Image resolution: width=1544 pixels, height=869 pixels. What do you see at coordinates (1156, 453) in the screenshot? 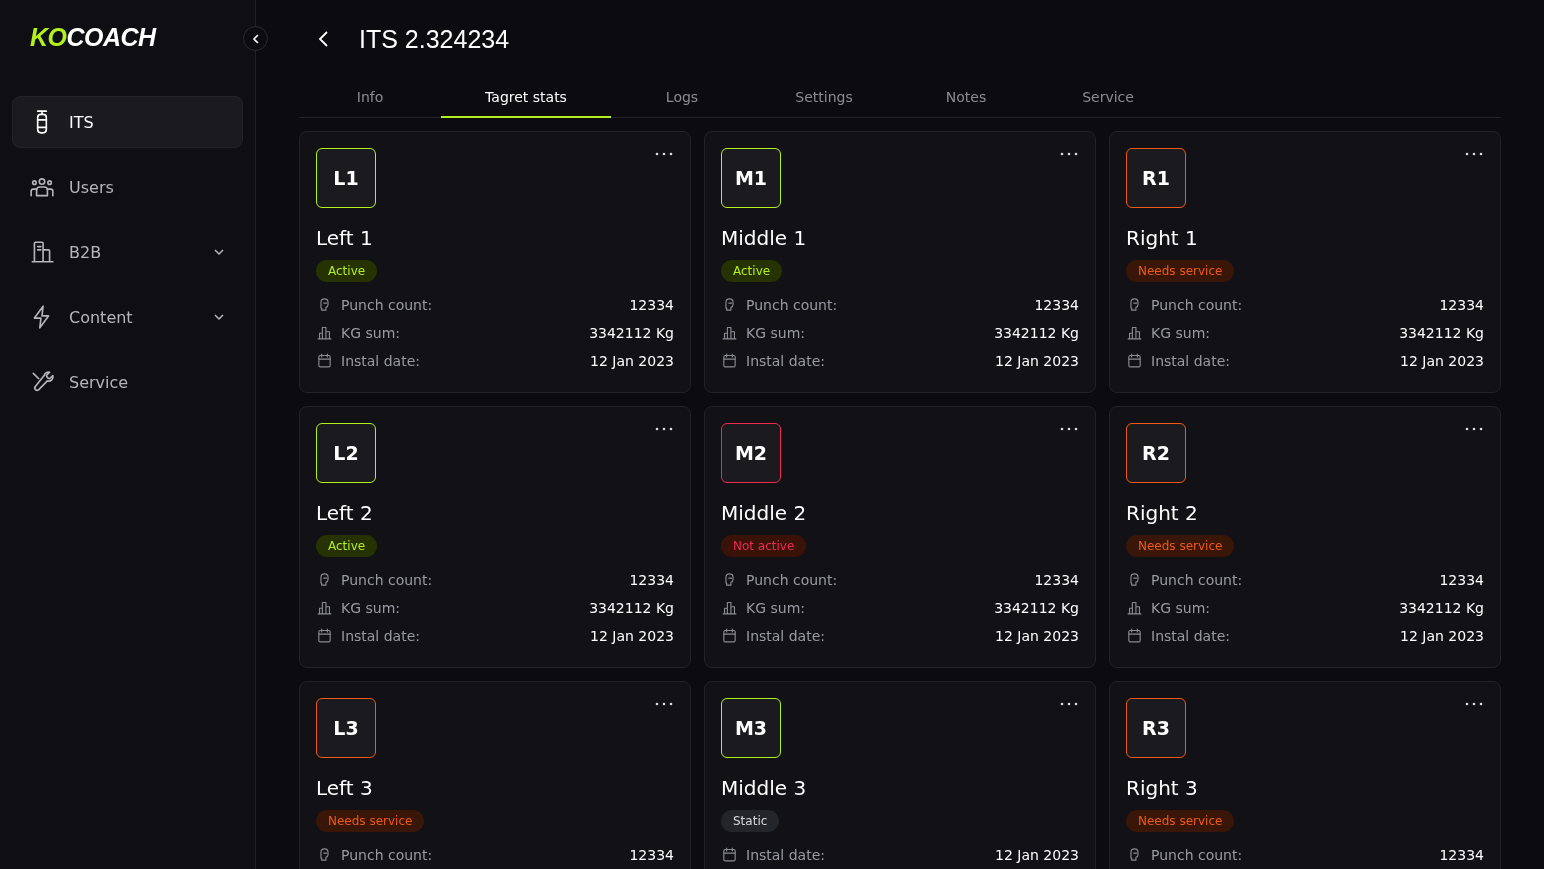
I see `device-code: R2` at bounding box center [1156, 453].